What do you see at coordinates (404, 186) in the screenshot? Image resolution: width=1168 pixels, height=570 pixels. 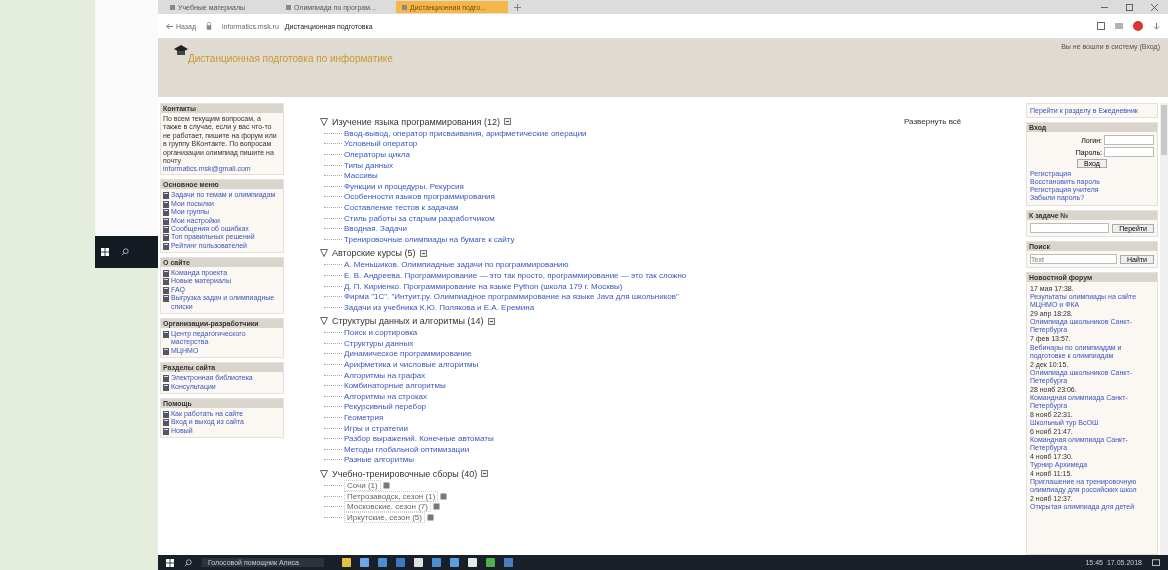 I see `course-link: Функции и процедуры. Рекурсия` at bounding box center [404, 186].